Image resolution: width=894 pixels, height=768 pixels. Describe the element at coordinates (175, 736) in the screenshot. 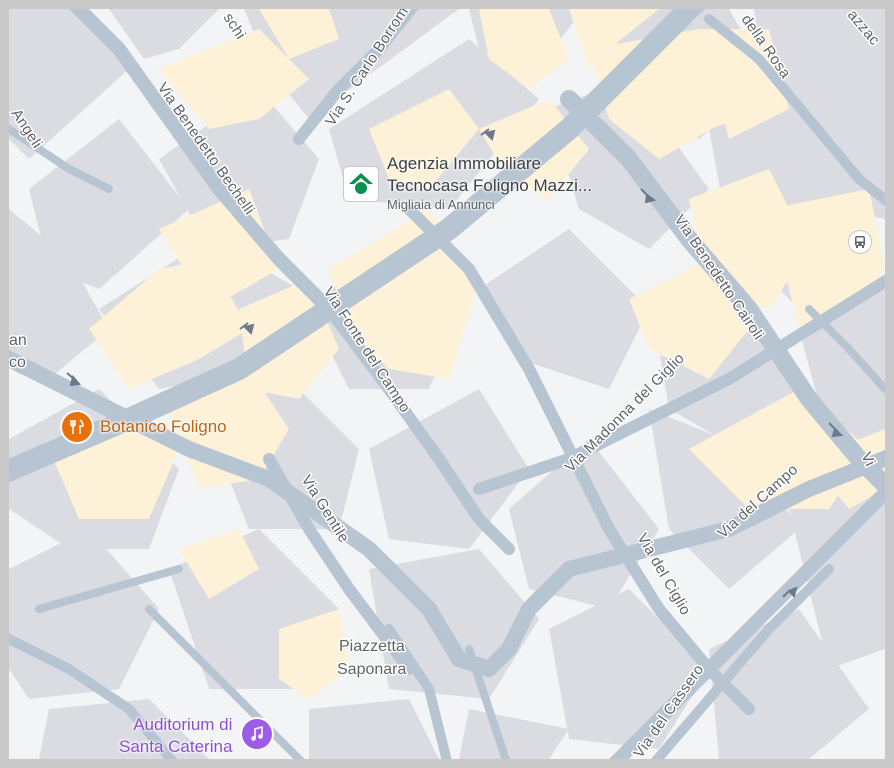

I see `auditorium-label: Auditorium di Santa Caterina` at that location.